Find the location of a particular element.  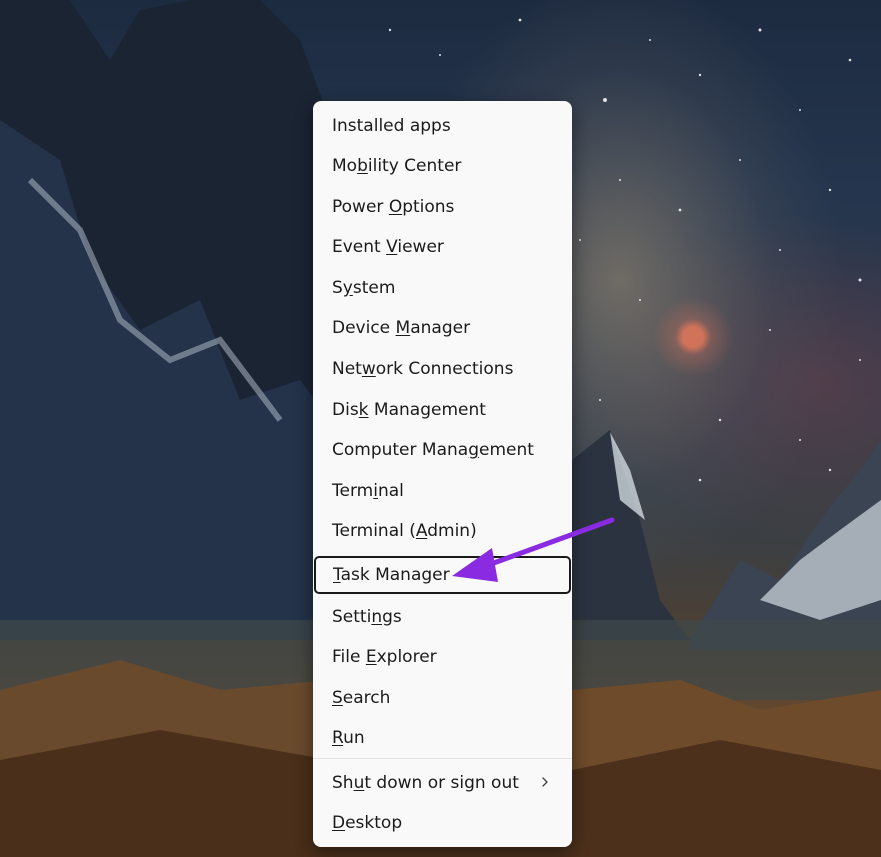

menu-item-power-options: Power Options is located at coordinates (442, 207).